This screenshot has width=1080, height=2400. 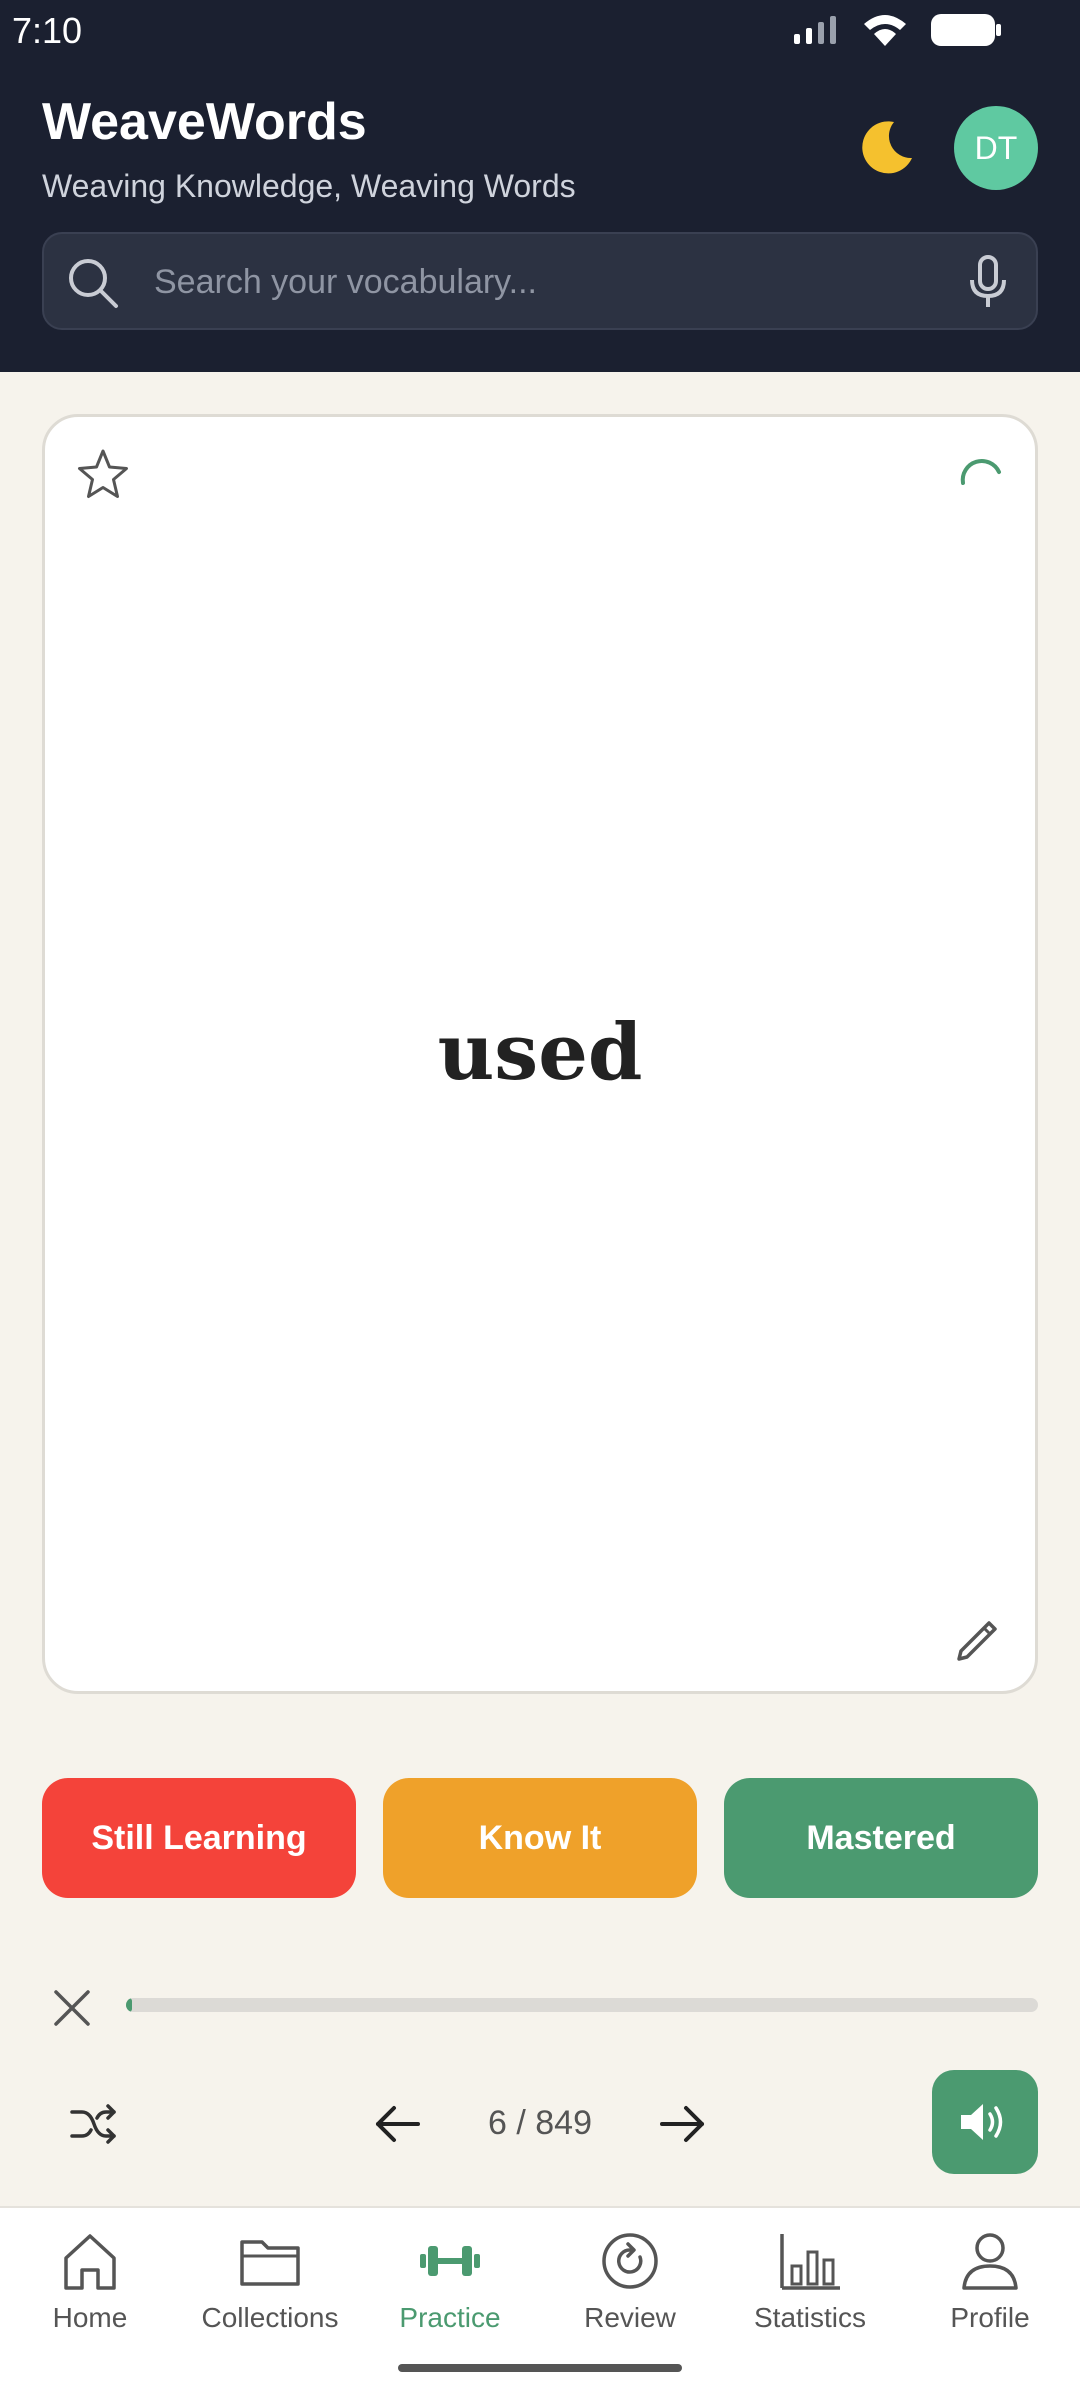 What do you see at coordinates (990, 2261) in the screenshot?
I see `person-icon` at bounding box center [990, 2261].